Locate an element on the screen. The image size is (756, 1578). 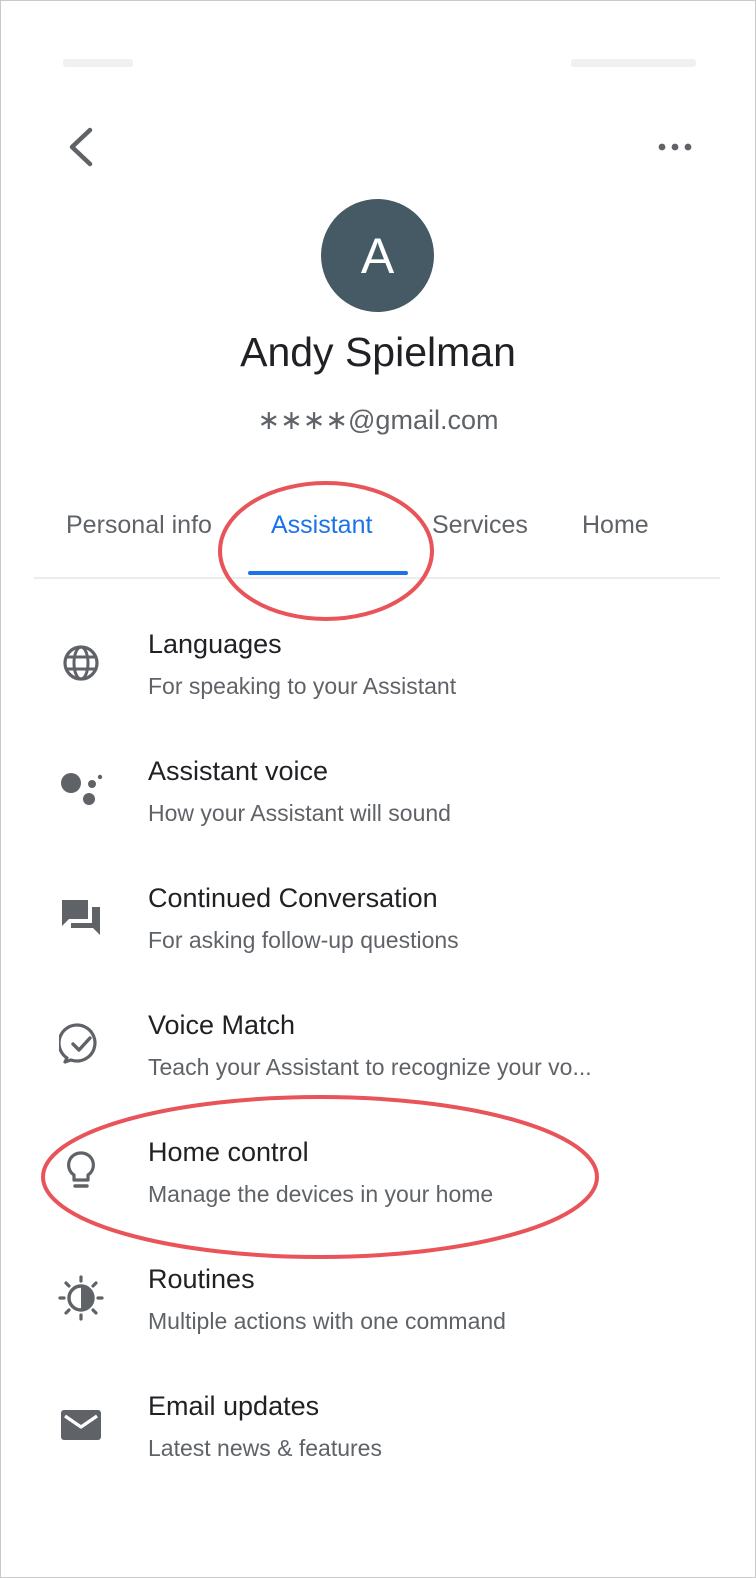
setting-subtitle: Manage the devices in your home is located at coordinates (321, 1194).